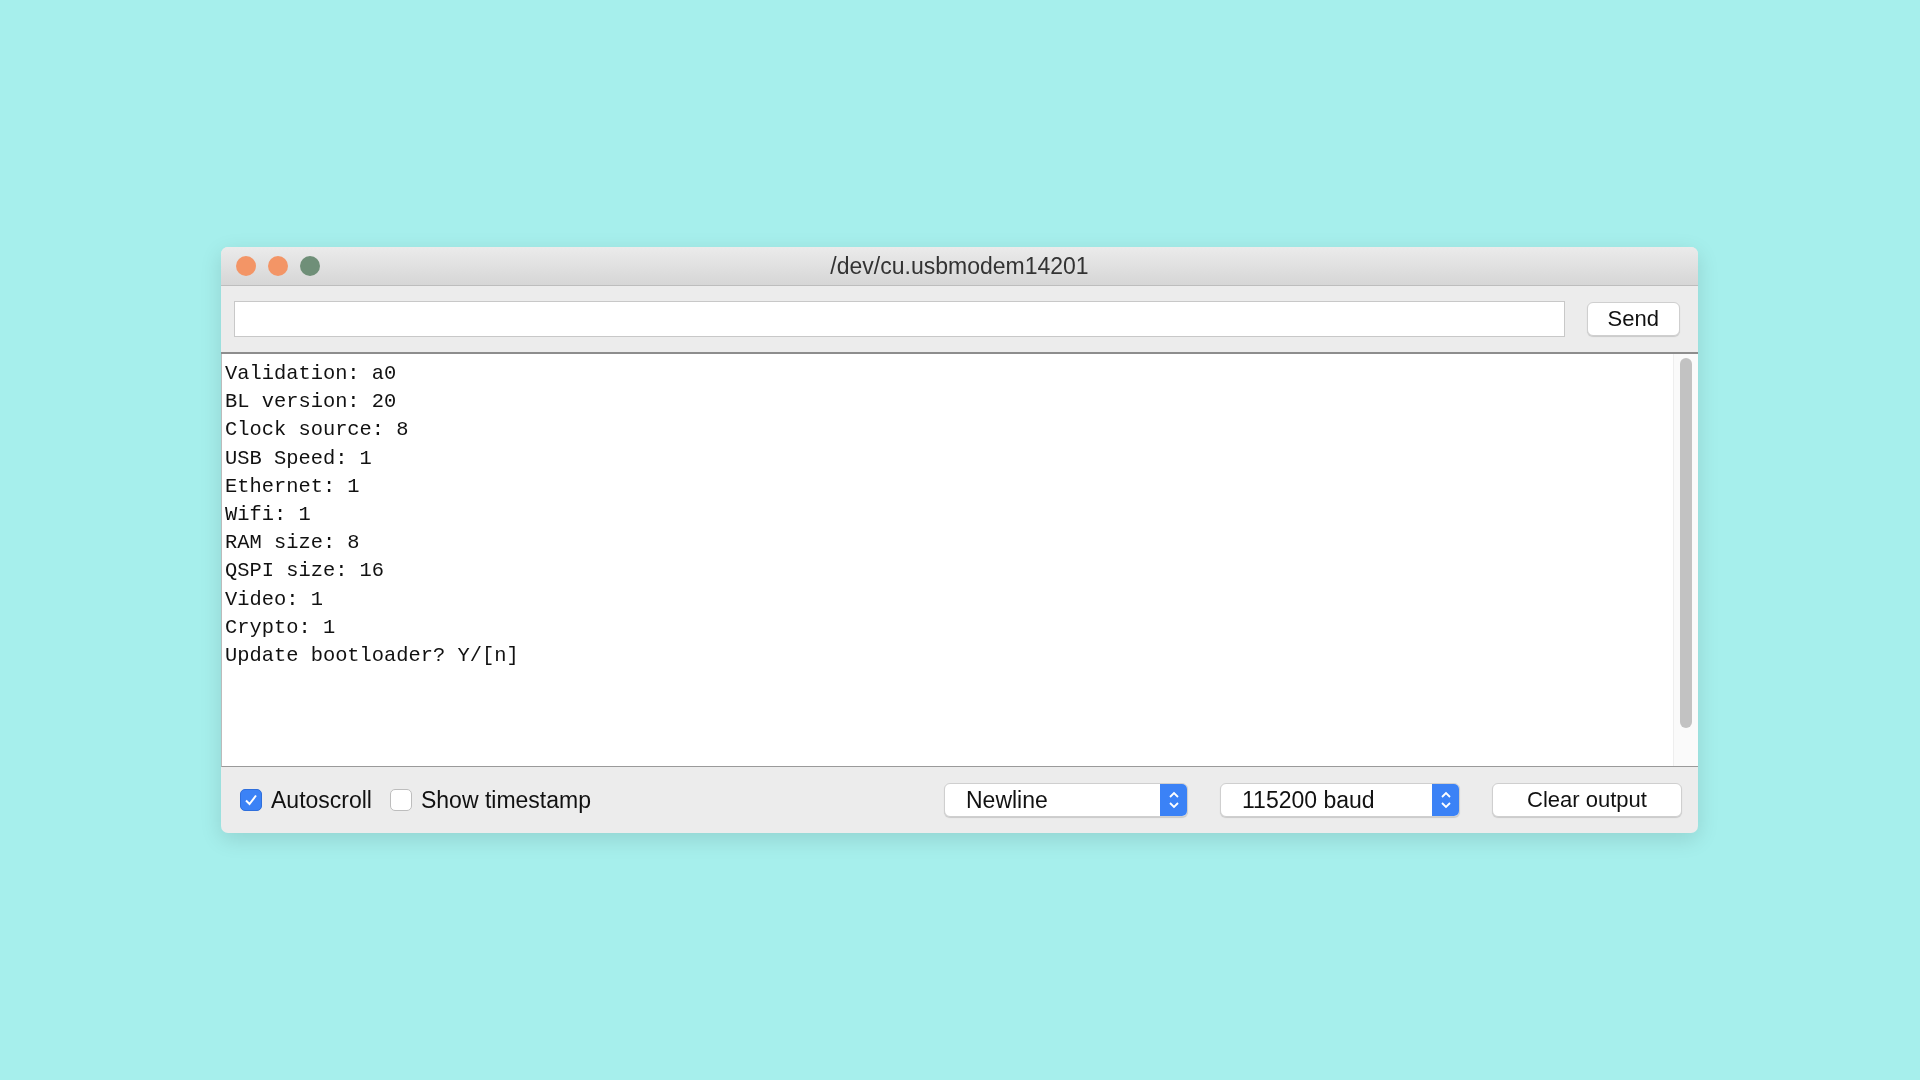  I want to click on output-line: Video: 1, so click(274, 599).